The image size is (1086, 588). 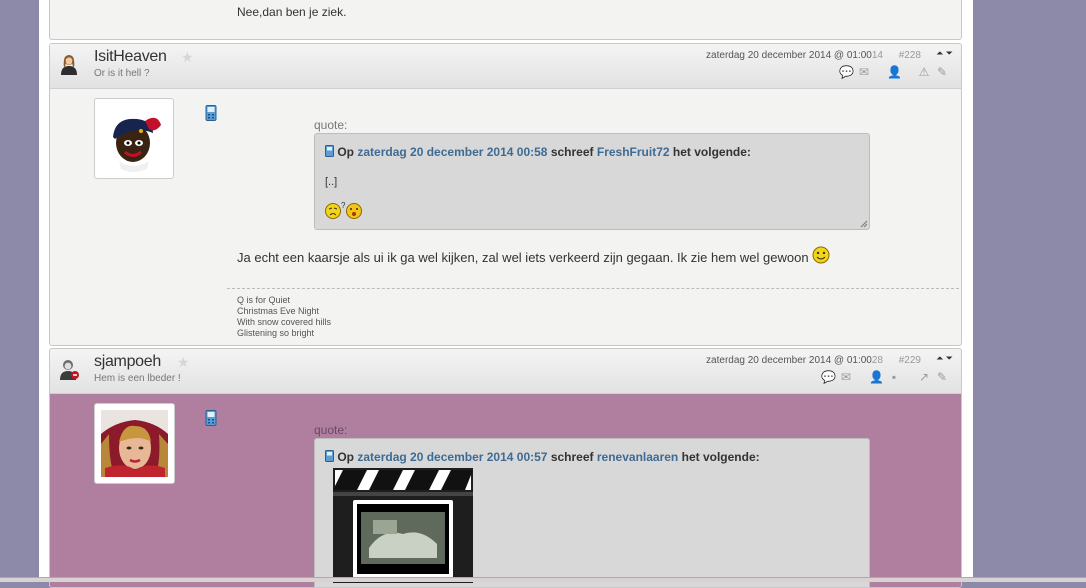 What do you see at coordinates (452, 457) in the screenshot?
I see `quote-date-link: zaterdag 20 december 2014 00:57` at bounding box center [452, 457].